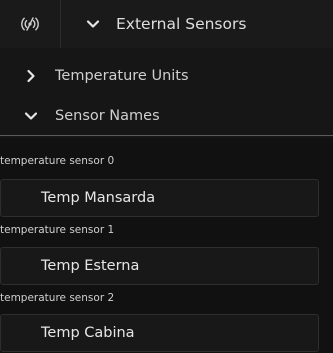  Describe the element at coordinates (57, 161) in the screenshot. I see `sensor-0-label: temperature sensor 0` at that location.